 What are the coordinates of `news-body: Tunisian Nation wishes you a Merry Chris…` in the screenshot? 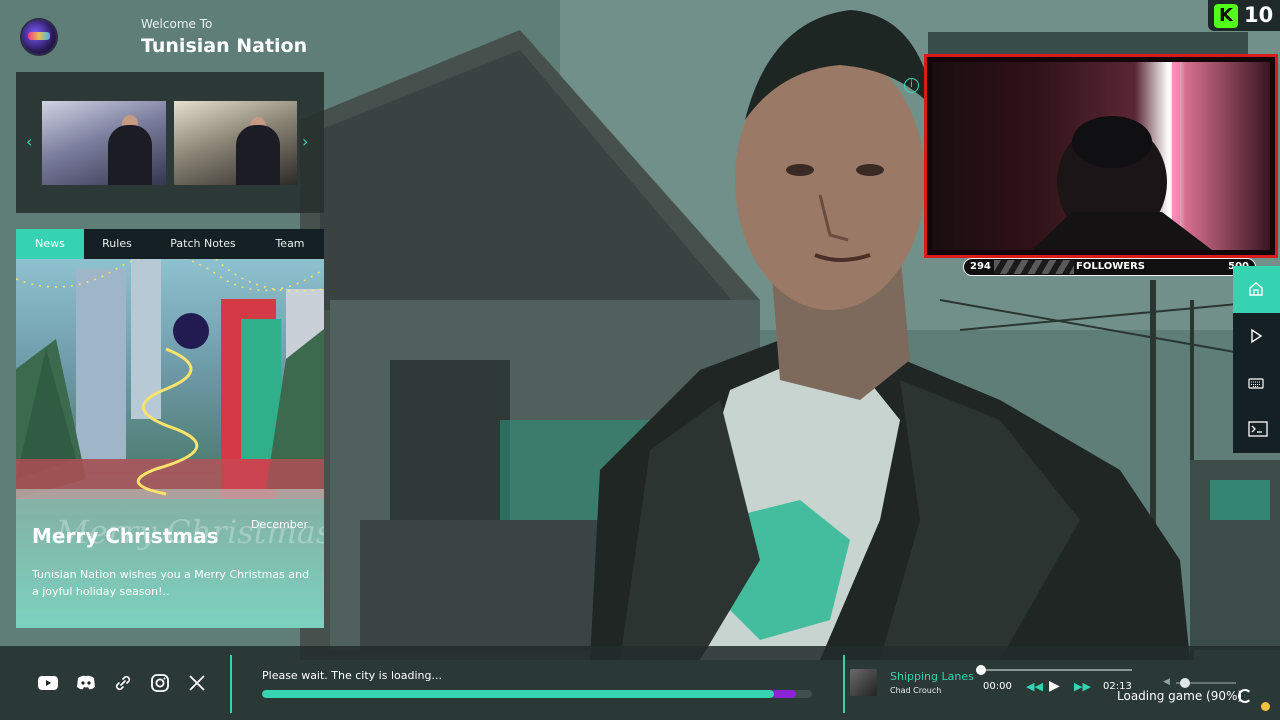 It's located at (171, 583).